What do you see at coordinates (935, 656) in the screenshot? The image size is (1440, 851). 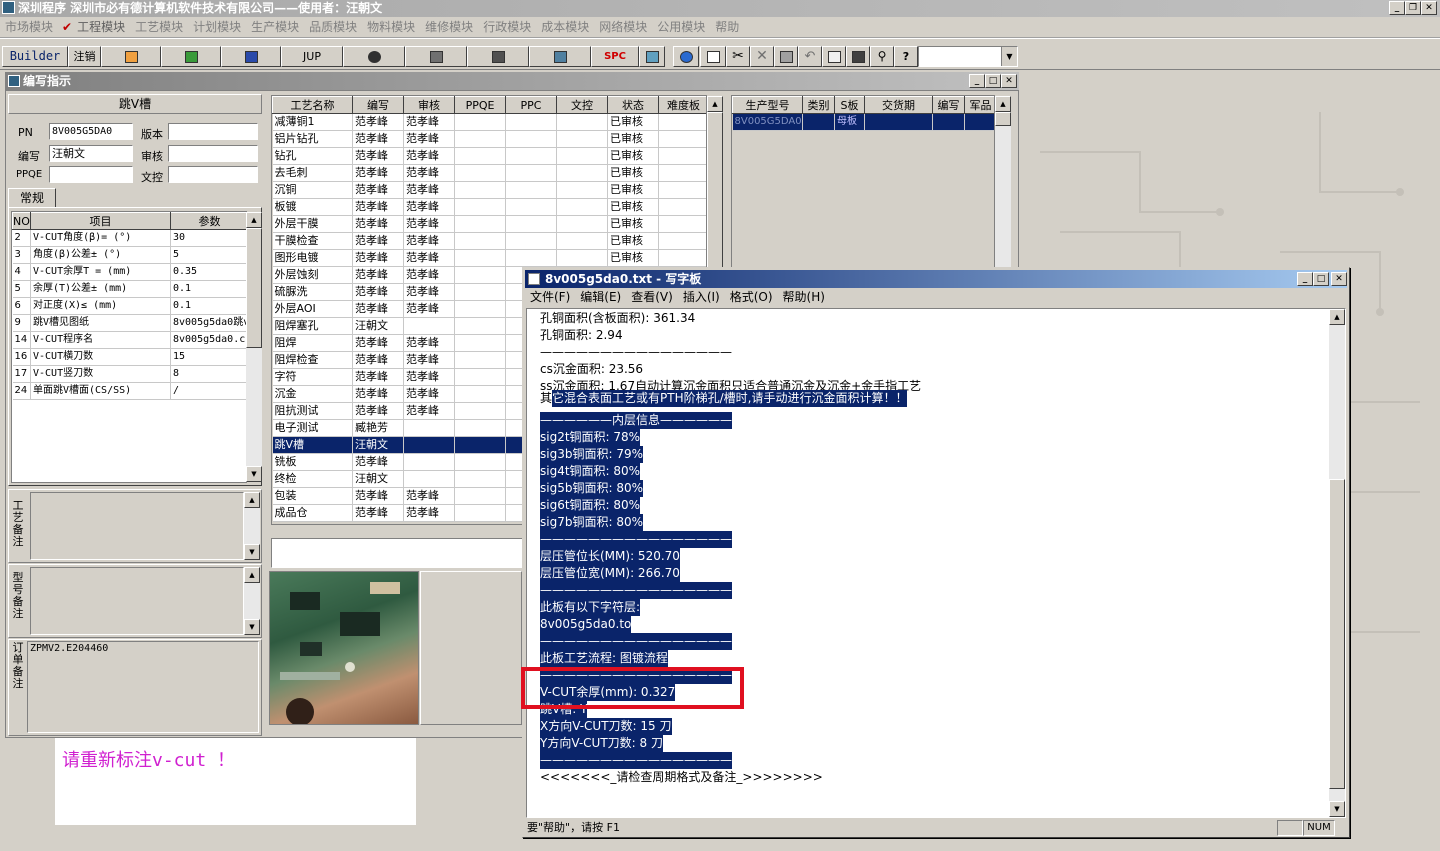 I see `document-line: 此板工艺流程: 图镀流程` at bounding box center [935, 656].